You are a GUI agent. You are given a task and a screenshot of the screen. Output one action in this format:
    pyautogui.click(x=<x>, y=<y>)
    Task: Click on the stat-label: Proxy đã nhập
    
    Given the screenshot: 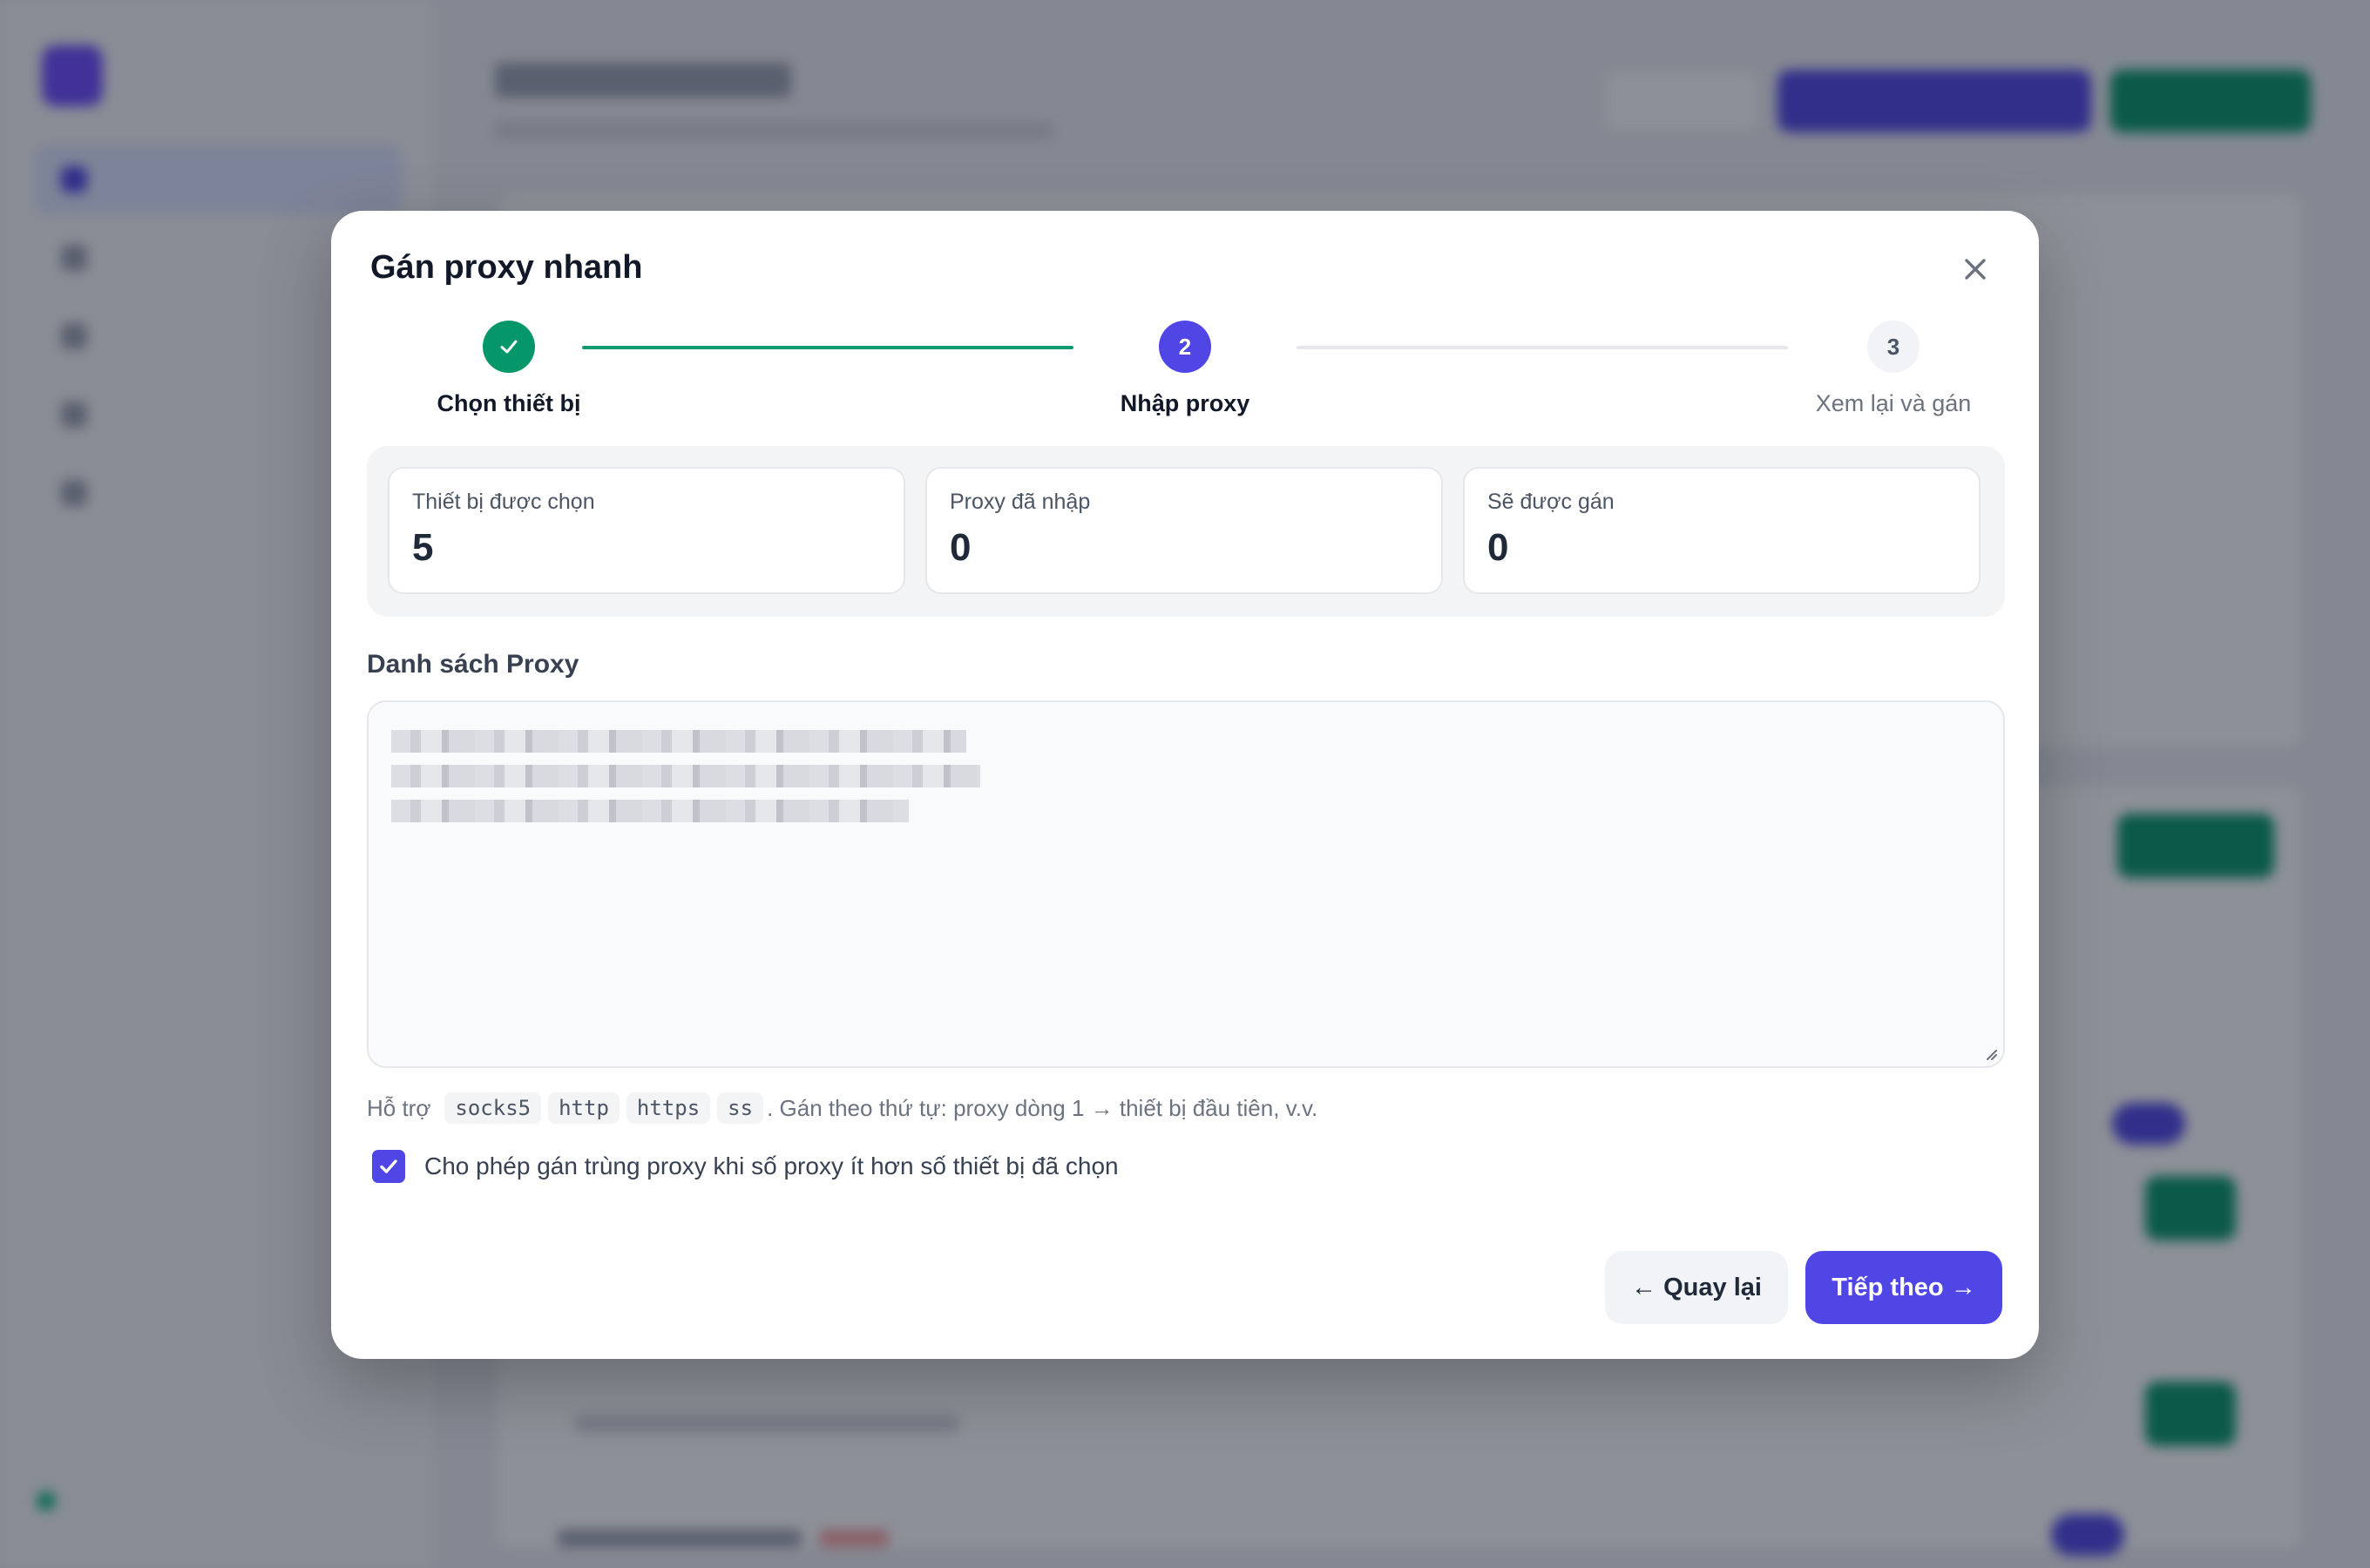 What is the action you would take?
    pyautogui.click(x=1020, y=502)
    